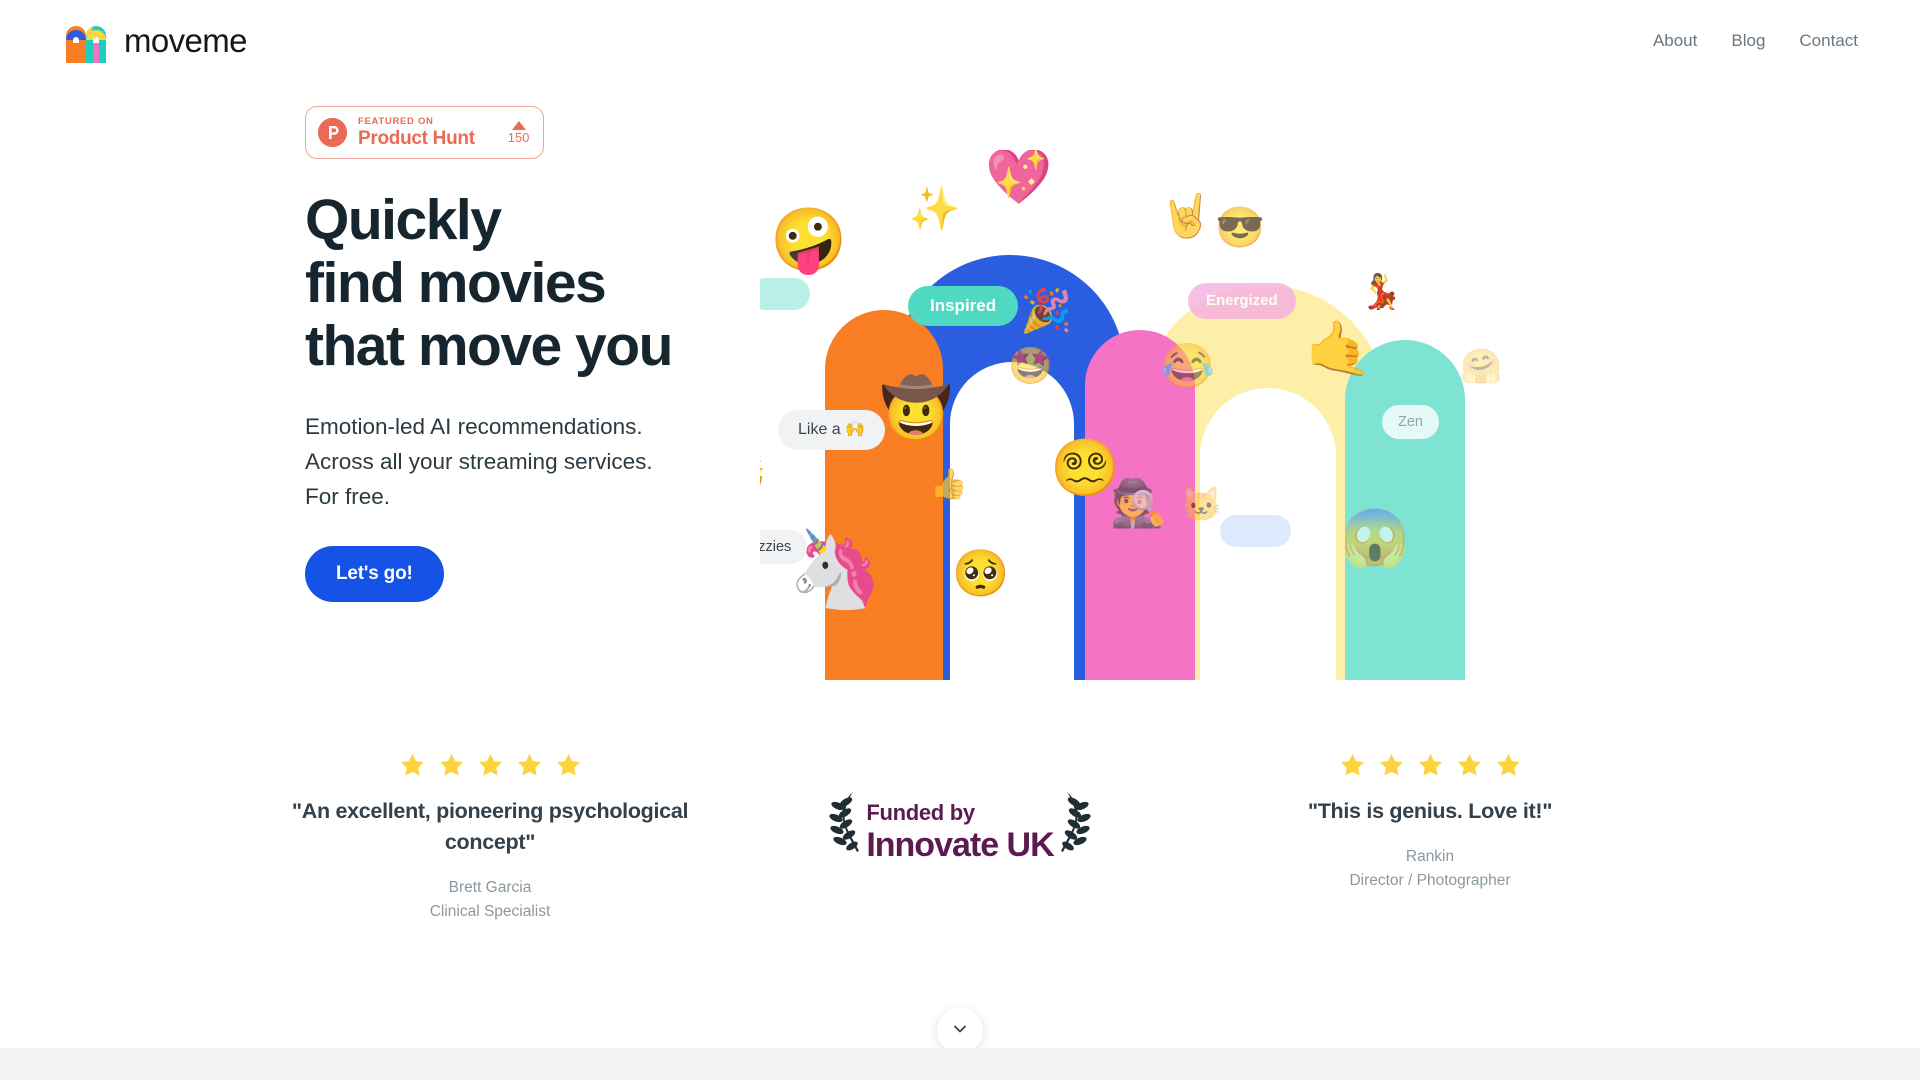 Image resolution: width=1920 pixels, height=1080 pixels. Describe the element at coordinates (981, 573) in the screenshot. I see `emoji-pleading: 🥺` at that location.